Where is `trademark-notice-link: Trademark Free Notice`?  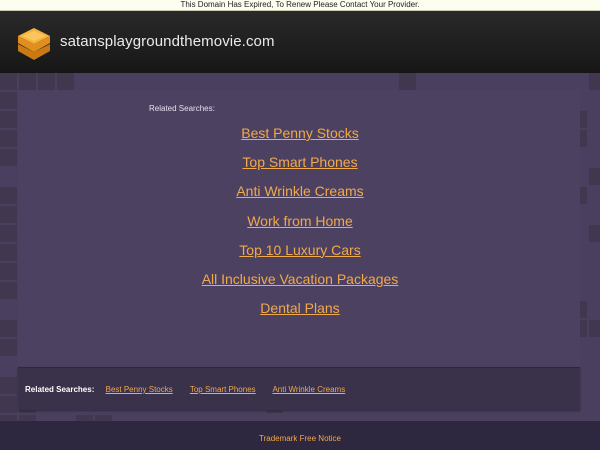 trademark-notice-link: Trademark Free Notice is located at coordinates (300, 438).